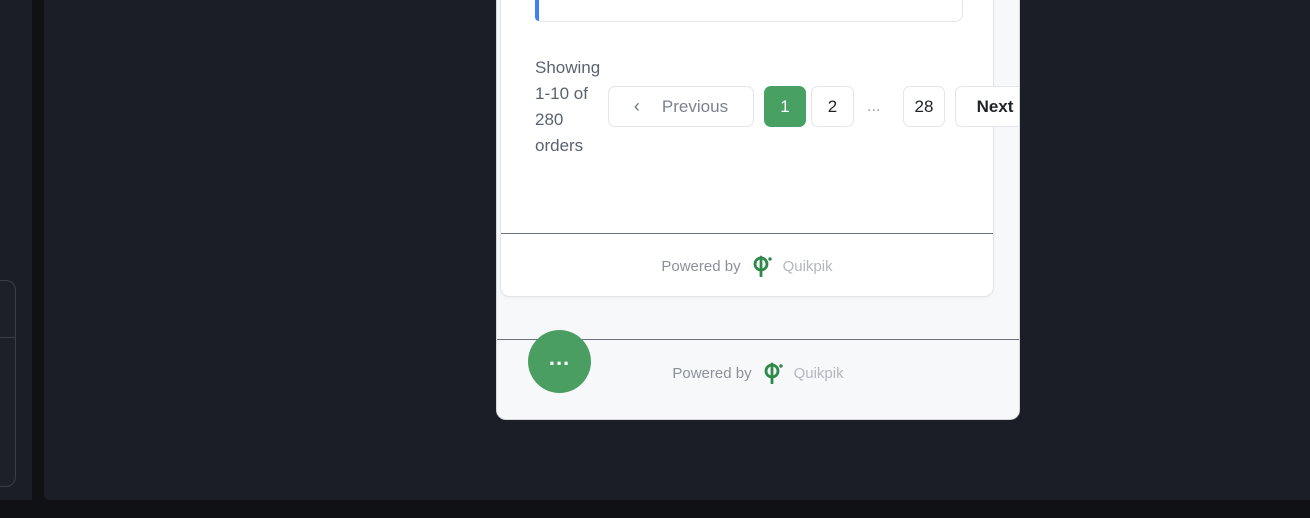  I want to click on page-button-1: 1, so click(785, 106).